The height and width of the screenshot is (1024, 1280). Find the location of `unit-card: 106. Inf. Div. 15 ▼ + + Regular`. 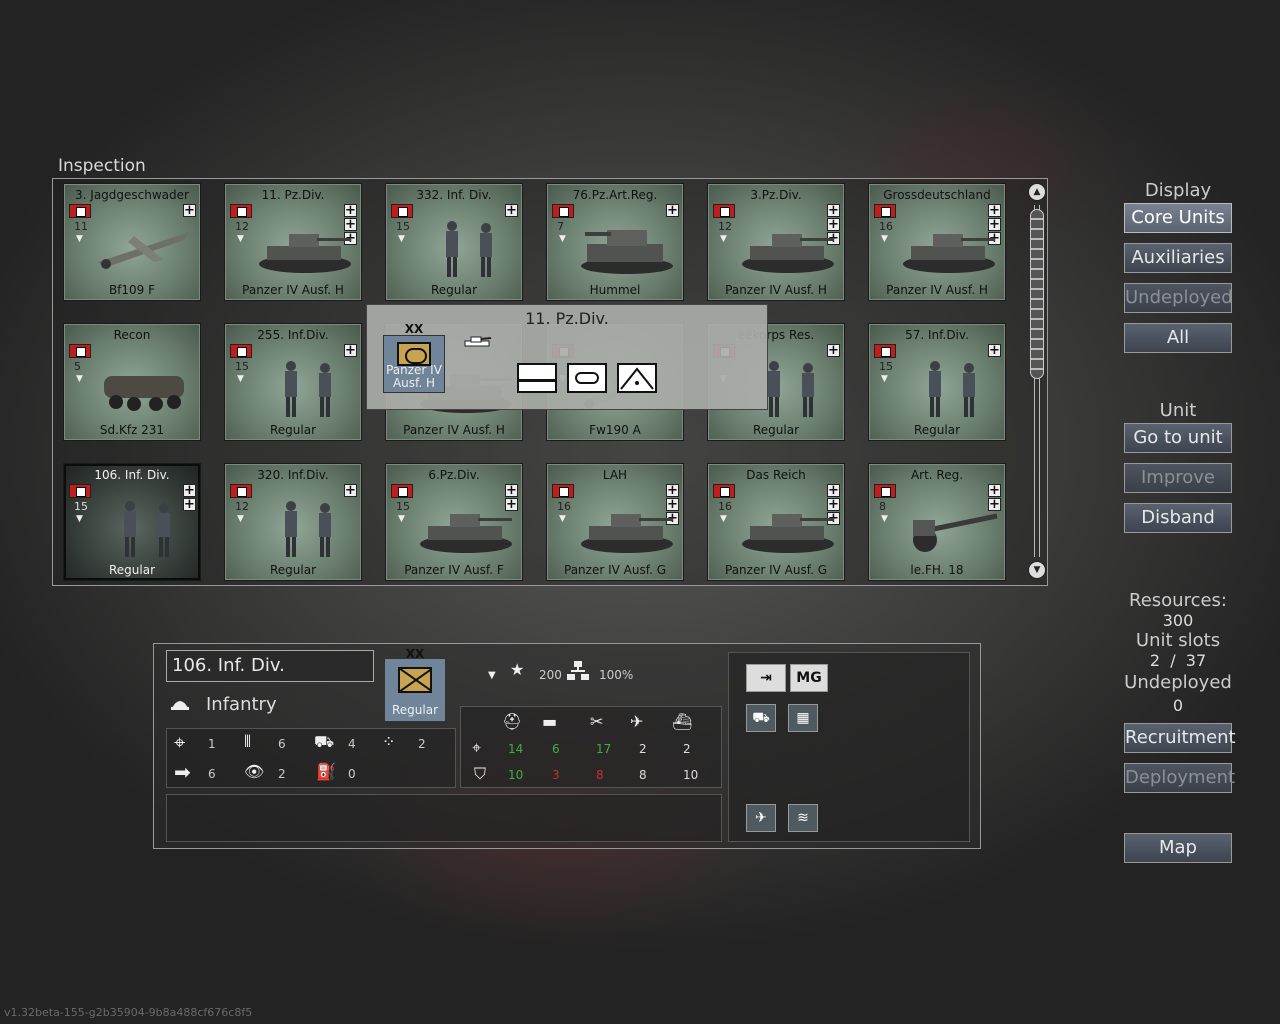

unit-card: 106. Inf. Div. 15 ▼ + + Regular is located at coordinates (132, 522).